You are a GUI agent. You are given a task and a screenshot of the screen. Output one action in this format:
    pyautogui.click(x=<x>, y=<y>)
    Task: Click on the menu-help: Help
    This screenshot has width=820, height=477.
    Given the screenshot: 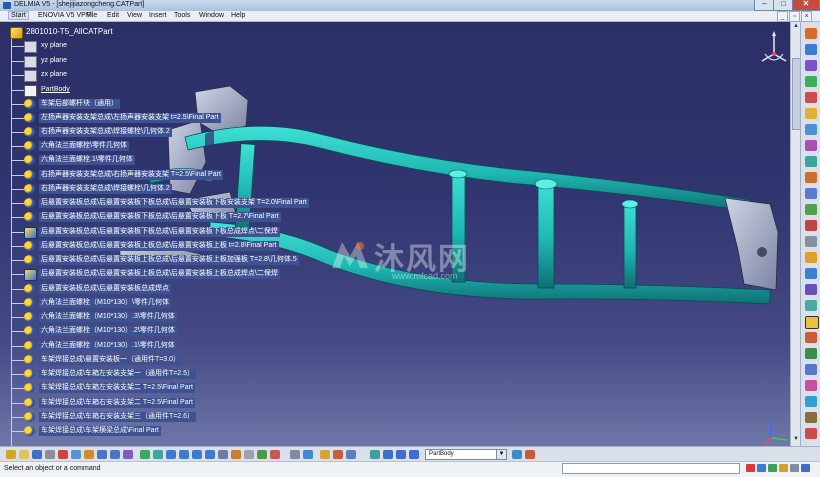 What is the action you would take?
    pyautogui.click(x=238, y=15)
    